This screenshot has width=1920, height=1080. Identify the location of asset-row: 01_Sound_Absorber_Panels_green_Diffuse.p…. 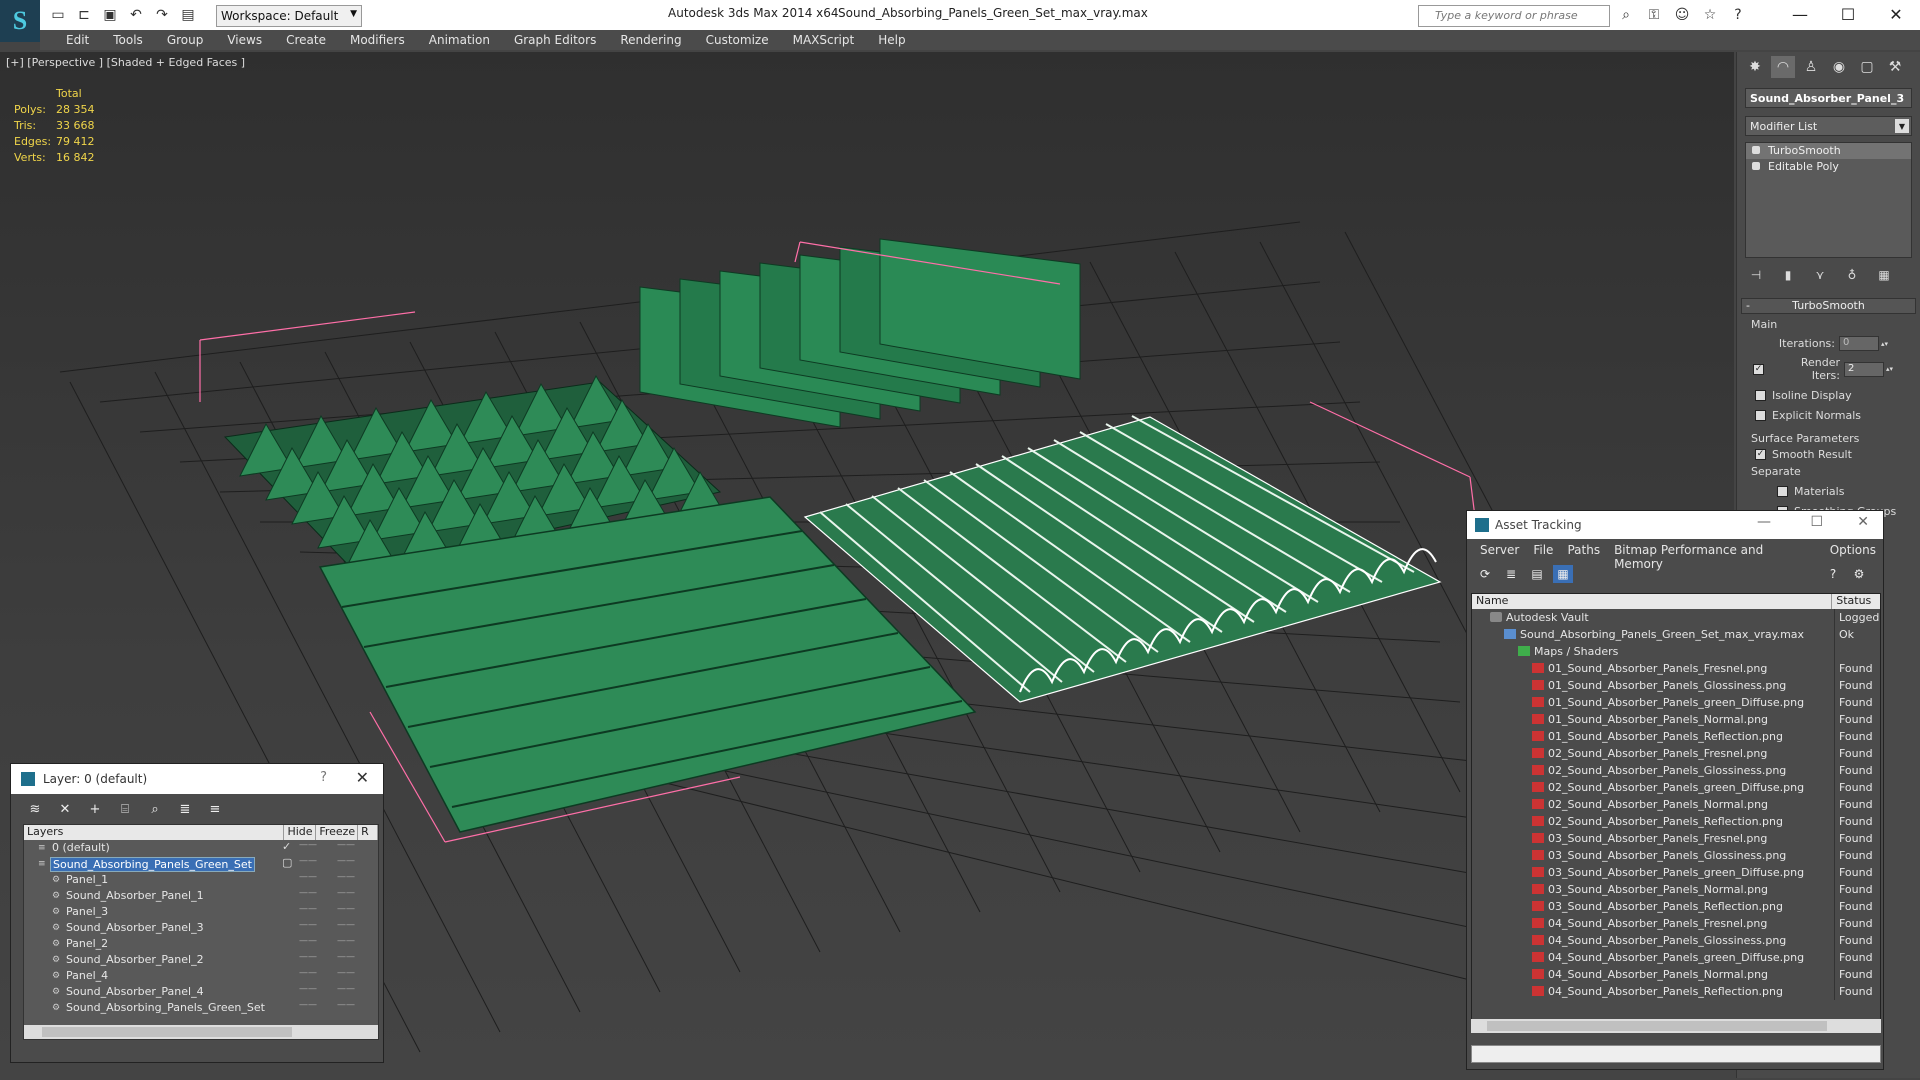
(1676, 702).